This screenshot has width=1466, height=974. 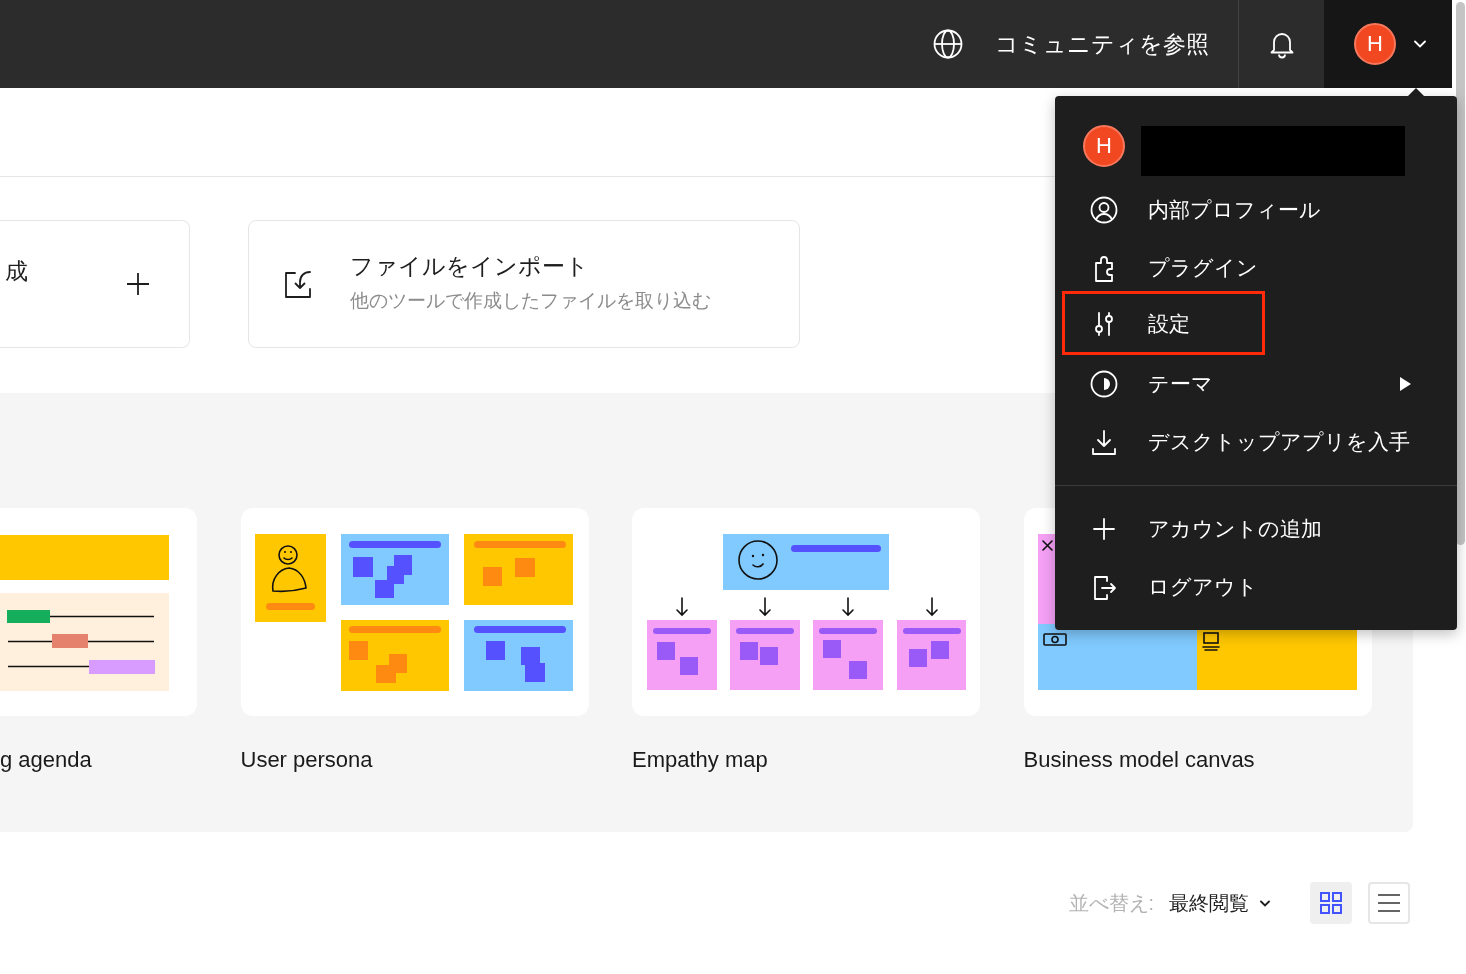 I want to click on sort-label: 並べ替え:, so click(x=1111, y=903).